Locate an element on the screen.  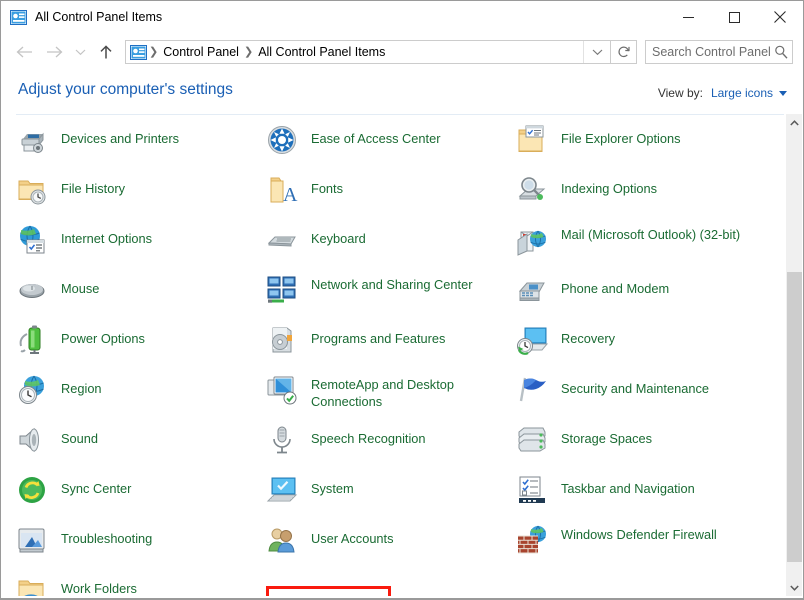
content-separator is located at coordinates (400, 114).